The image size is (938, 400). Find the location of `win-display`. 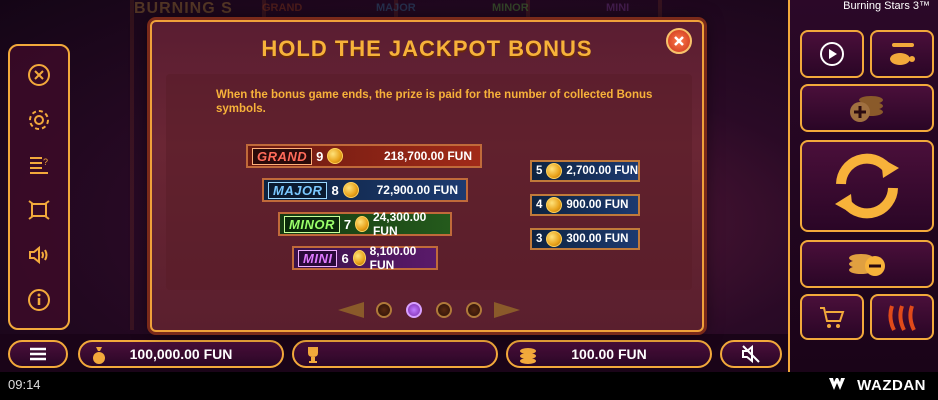

win-display is located at coordinates (395, 354).